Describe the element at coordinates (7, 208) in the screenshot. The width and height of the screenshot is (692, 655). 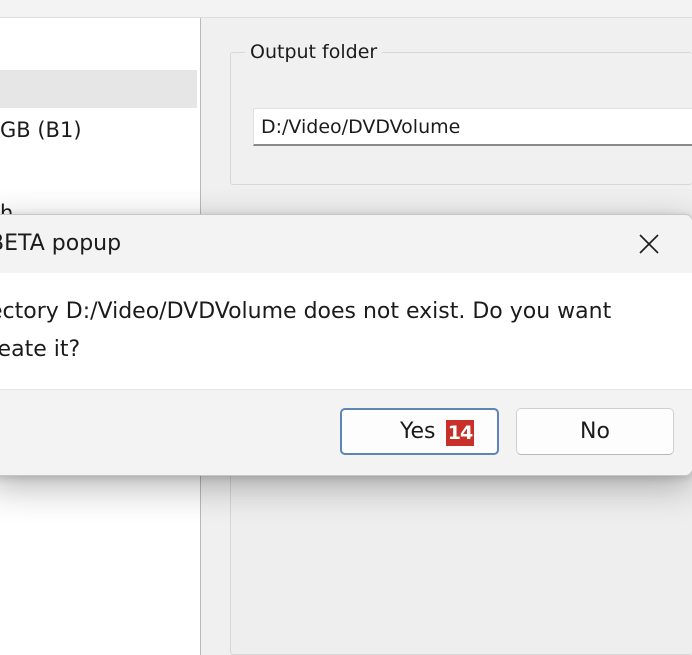
I see `list-item-label: h` at that location.